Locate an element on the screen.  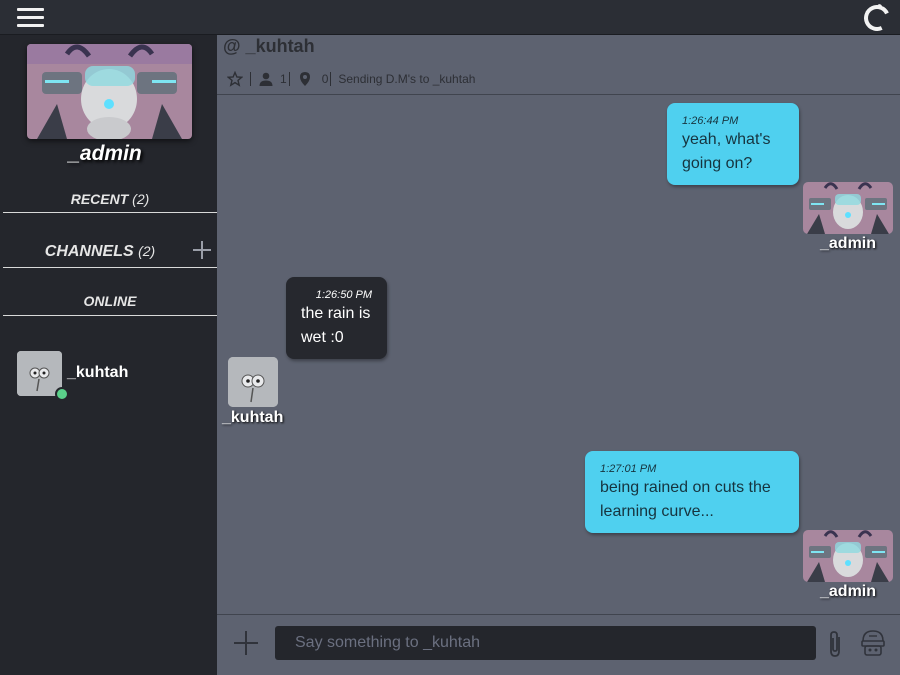
member-count: 1 is located at coordinates (283, 79).